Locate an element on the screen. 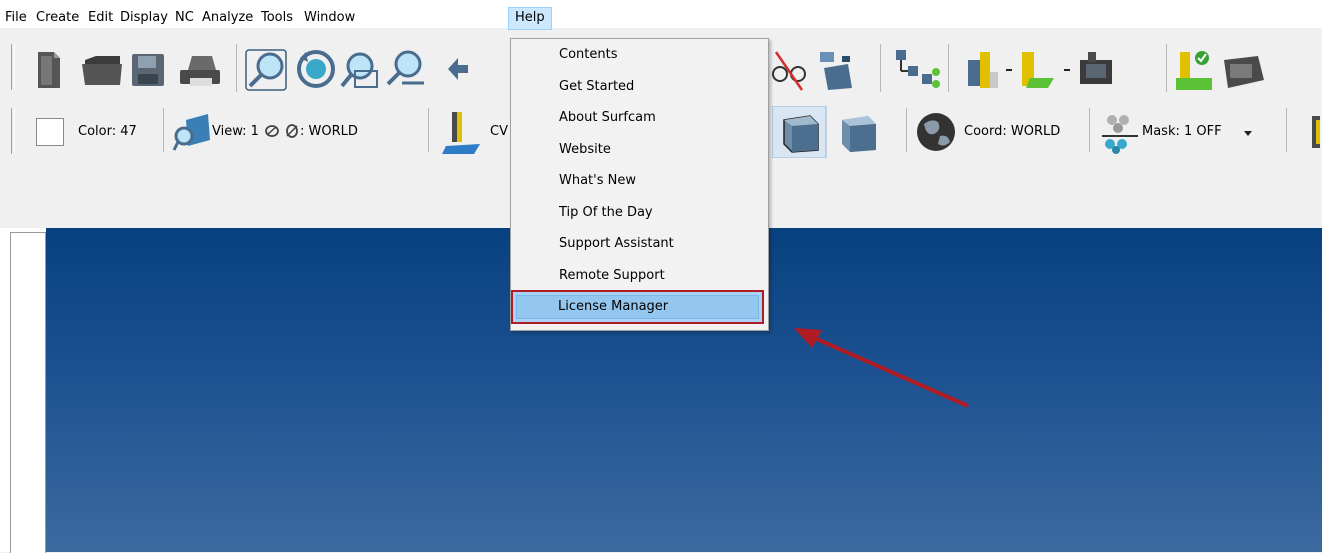 This screenshot has width=1322, height=553. cv-label: CV is located at coordinates (499, 131).